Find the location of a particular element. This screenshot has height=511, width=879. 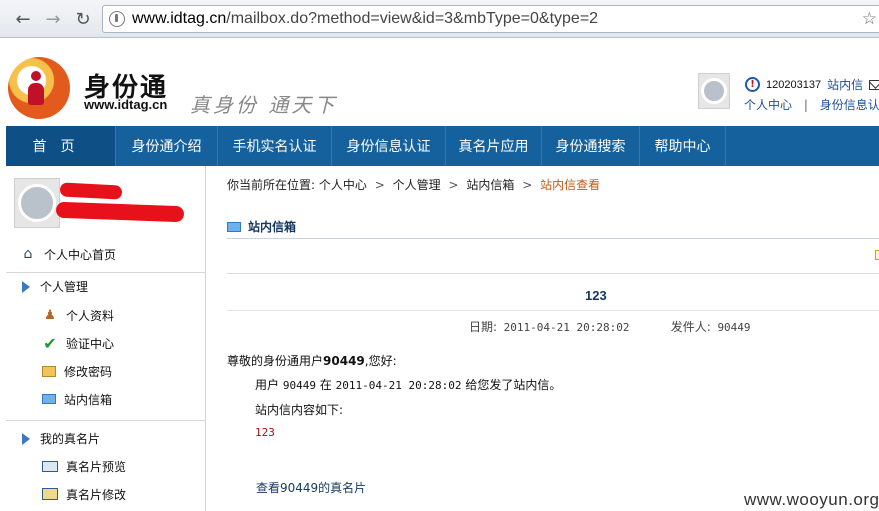

header-avatar is located at coordinates (714, 91).